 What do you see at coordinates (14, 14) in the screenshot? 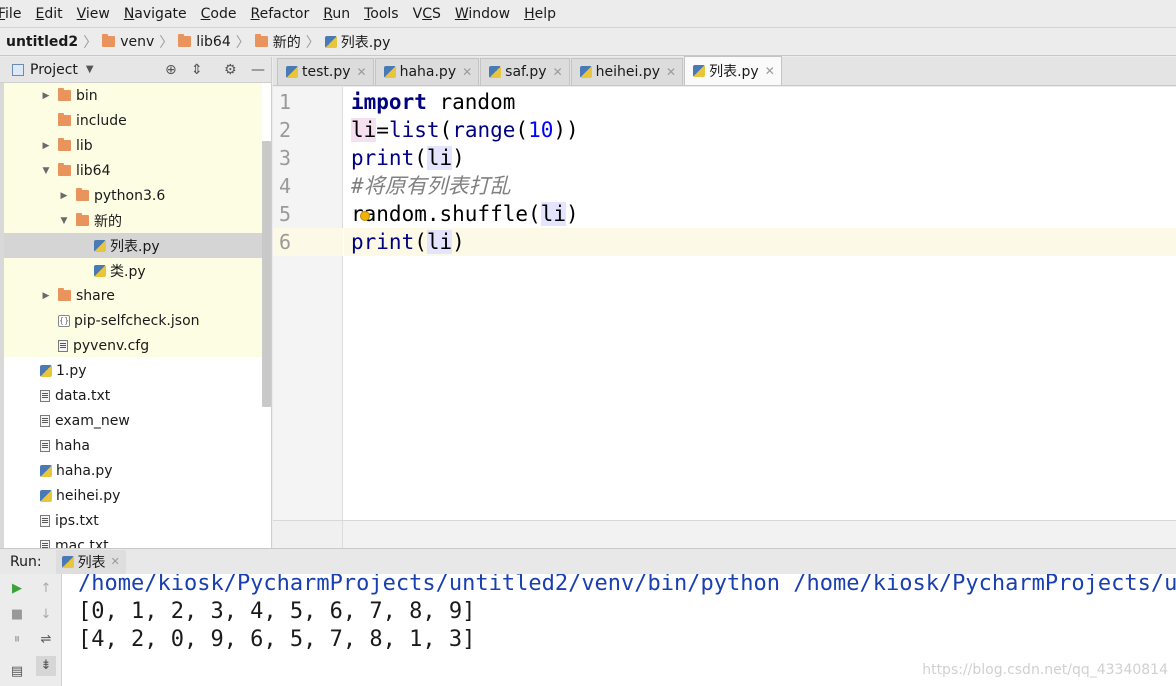
I see `menu-file: File` at bounding box center [14, 14].